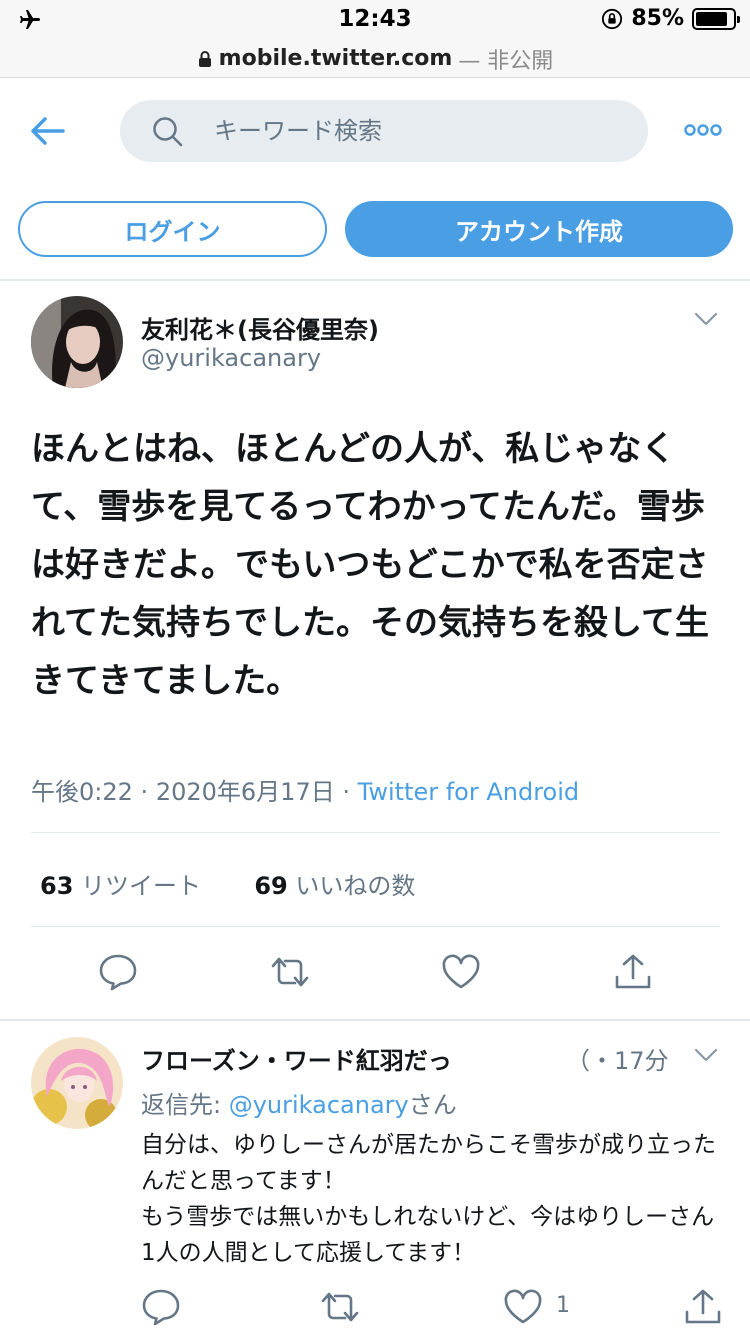  Describe the element at coordinates (355, 886) in the screenshot. I see `like-label: いいねの数` at that location.